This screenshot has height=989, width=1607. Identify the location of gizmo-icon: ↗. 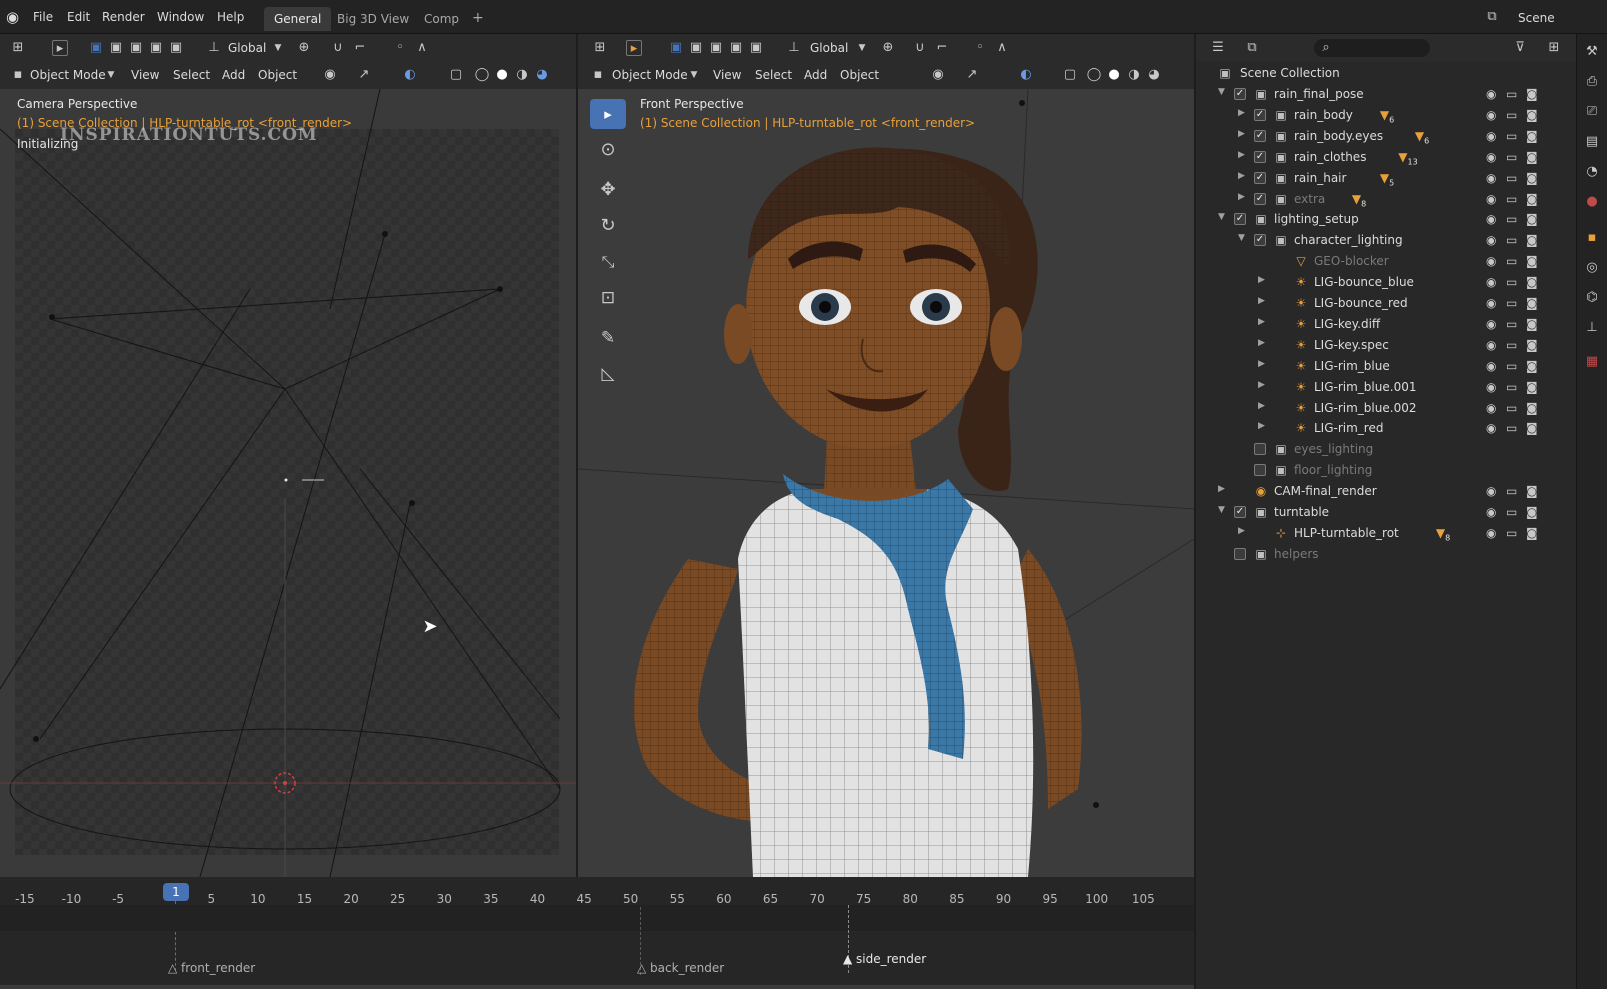
(364, 75).